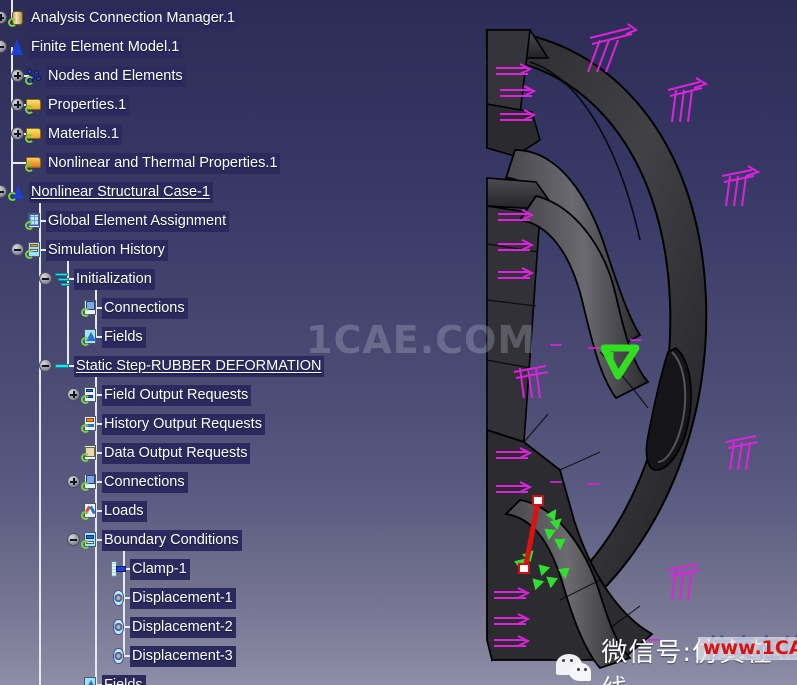  Describe the element at coordinates (90, 424) in the screenshot. I see `history-output-icon` at that location.